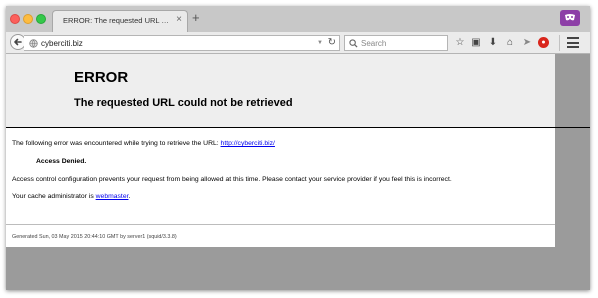  I want to click on minimize-window-button, so click(28, 19).